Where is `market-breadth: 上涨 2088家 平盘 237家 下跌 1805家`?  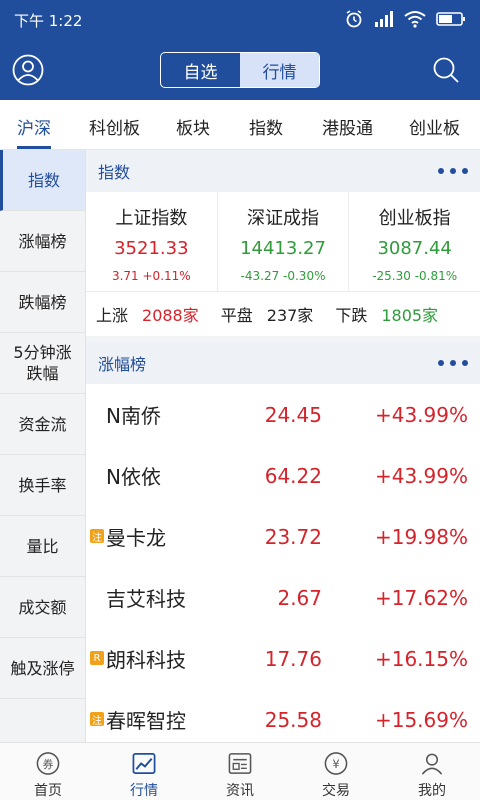
market-breadth: 上涨 2088家 平盘 237家 下跌 1805家 is located at coordinates (283, 317).